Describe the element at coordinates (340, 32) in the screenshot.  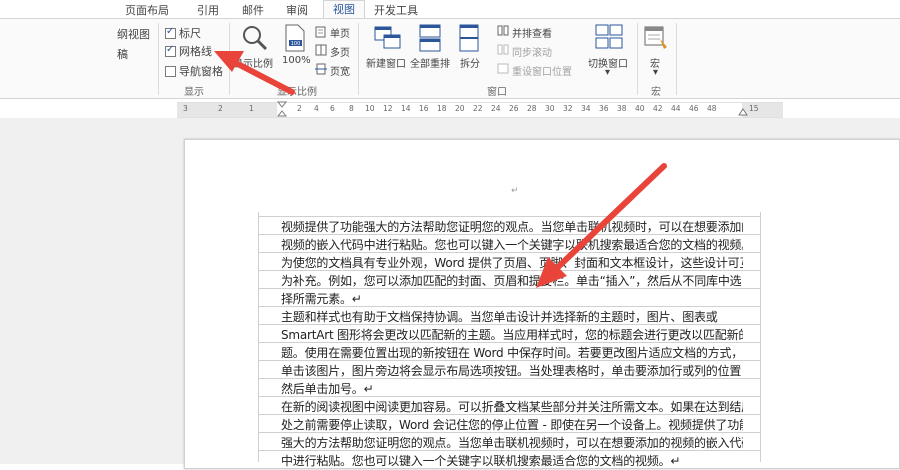
I see `one-page-button: 单页` at that location.